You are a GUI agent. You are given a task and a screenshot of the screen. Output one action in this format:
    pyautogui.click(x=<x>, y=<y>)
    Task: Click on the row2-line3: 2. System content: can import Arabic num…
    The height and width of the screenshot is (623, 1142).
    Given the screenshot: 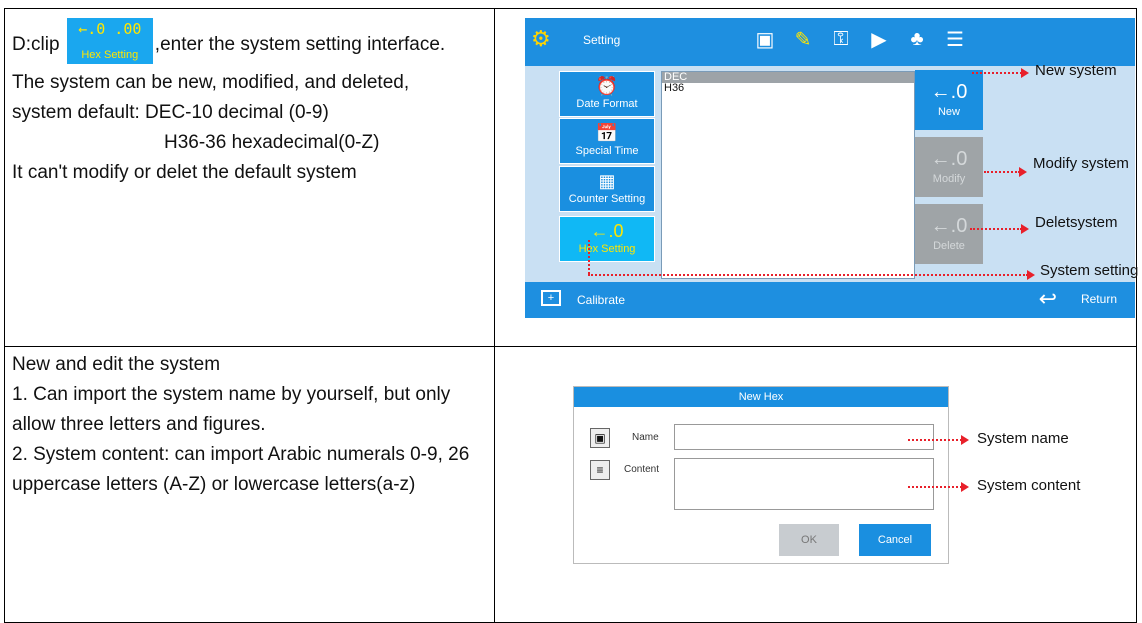 What is the action you would take?
    pyautogui.click(x=241, y=469)
    